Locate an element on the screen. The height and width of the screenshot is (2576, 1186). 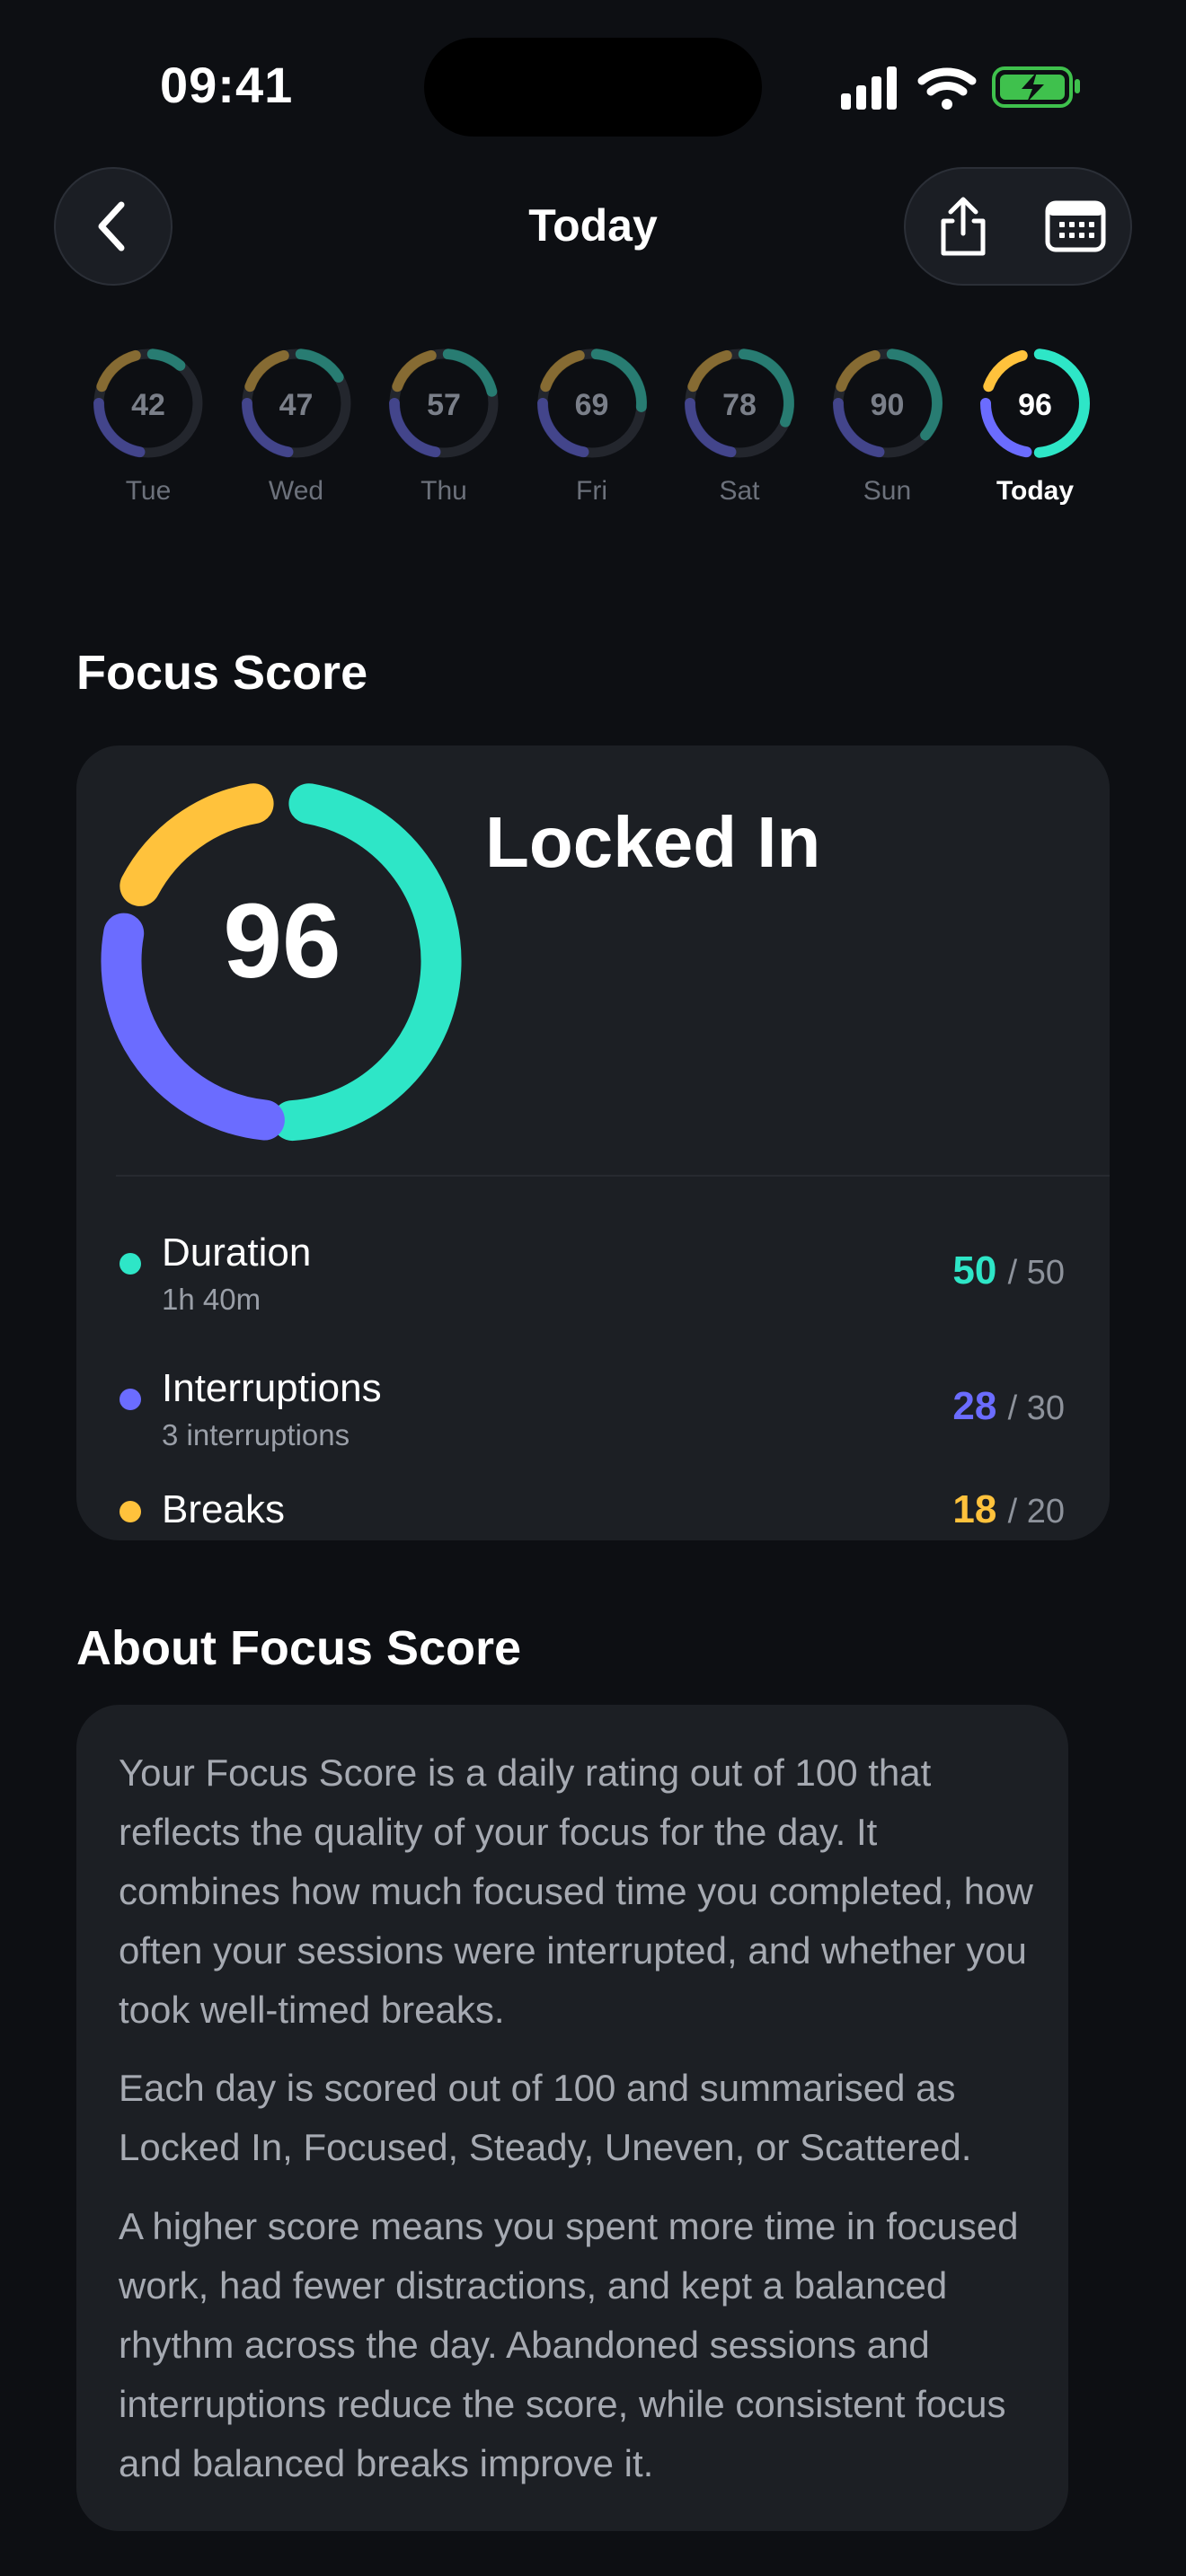
metric-score: 28 / 30 is located at coordinates (1008, 1406).